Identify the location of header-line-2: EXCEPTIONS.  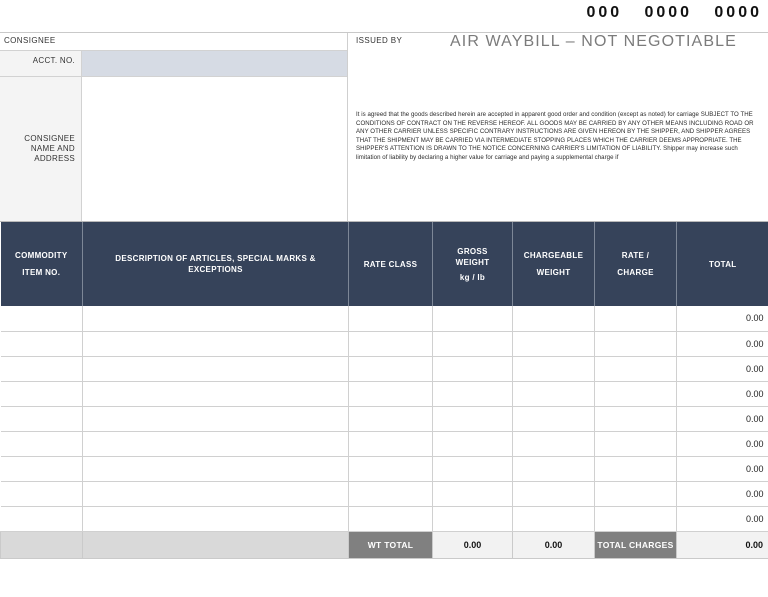
(215, 269).